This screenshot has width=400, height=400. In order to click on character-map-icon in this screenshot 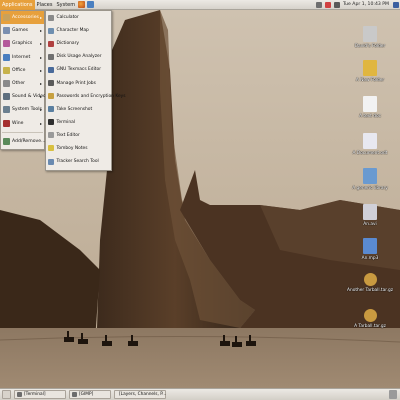, I will do `click(51, 30)`.